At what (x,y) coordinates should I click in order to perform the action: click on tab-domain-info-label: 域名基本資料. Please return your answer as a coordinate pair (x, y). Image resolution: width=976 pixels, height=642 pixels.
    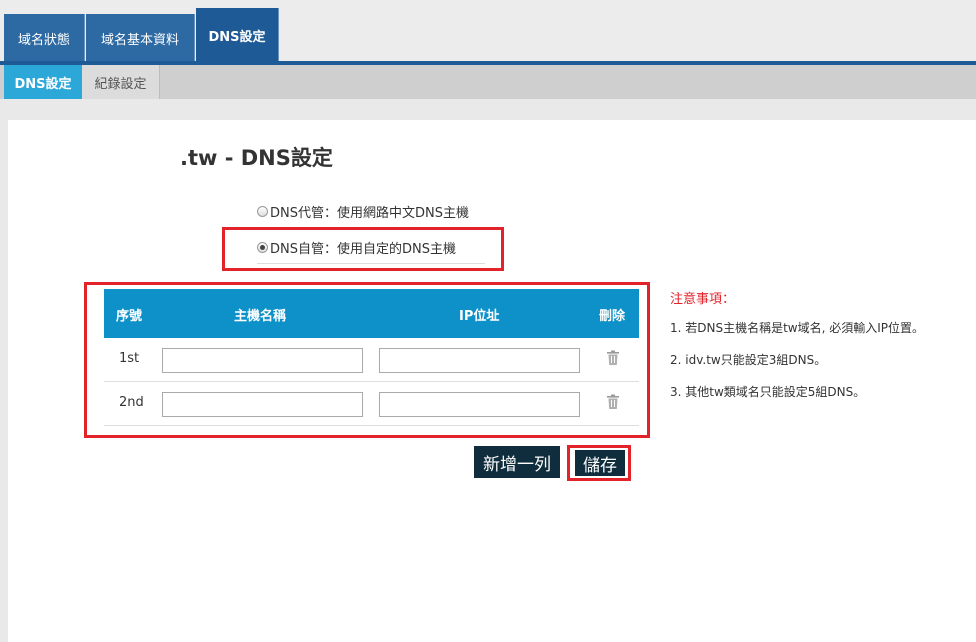
    Looking at the image, I should click on (139, 40).